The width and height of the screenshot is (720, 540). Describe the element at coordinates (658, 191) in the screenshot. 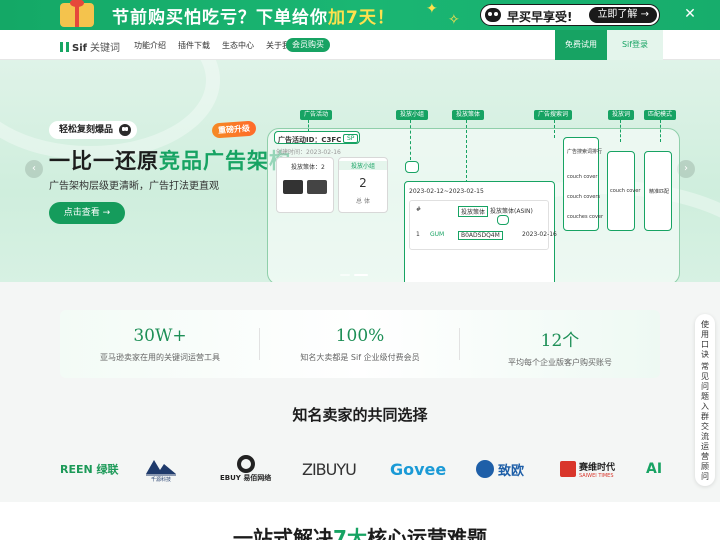

I see `match-mode-panel: 精准匹配` at that location.